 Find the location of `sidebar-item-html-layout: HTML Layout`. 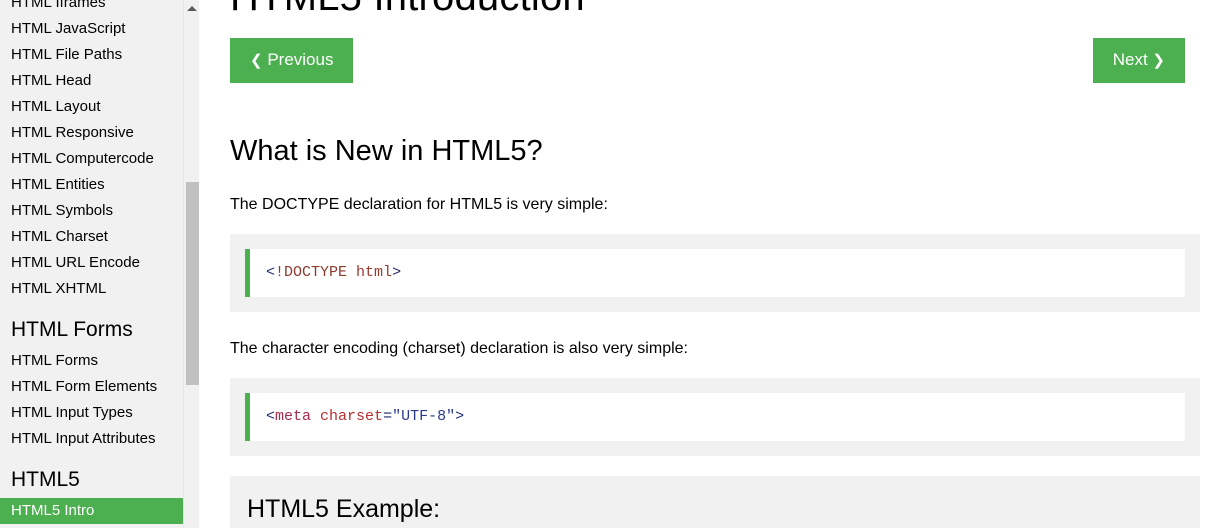

sidebar-item-html-layout: HTML Layout is located at coordinates (99, 107).